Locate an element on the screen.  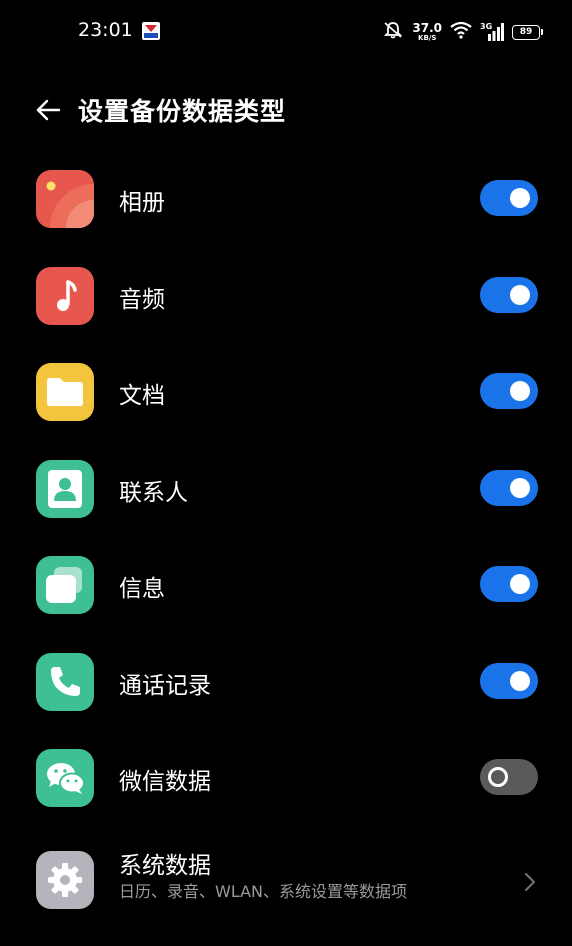
list-item-messages: 信息 is located at coordinates (286, 585).